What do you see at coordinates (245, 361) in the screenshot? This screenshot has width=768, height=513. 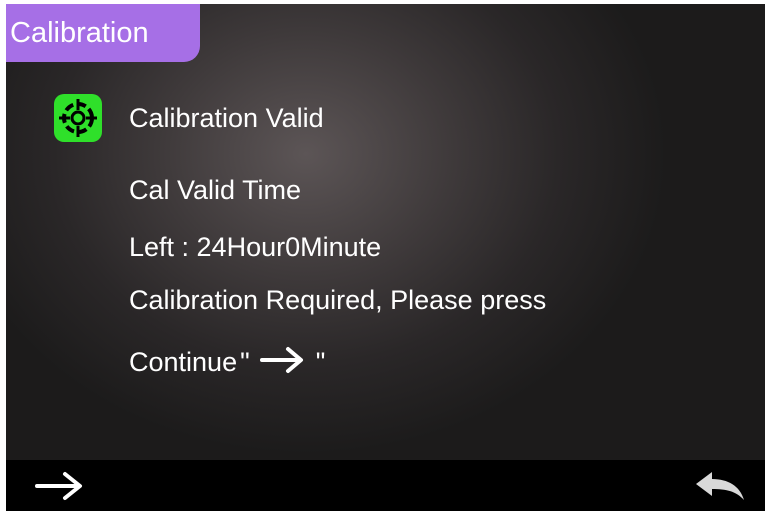 I see `open-quote: "` at bounding box center [245, 361].